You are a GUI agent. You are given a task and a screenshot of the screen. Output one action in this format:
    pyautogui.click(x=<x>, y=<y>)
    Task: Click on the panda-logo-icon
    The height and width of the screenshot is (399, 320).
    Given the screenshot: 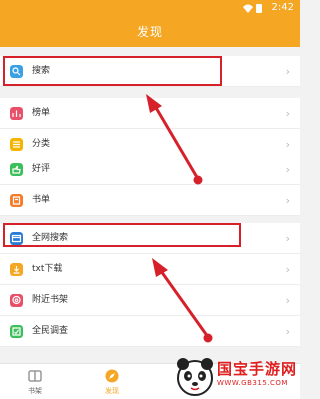 What is the action you would take?
    pyautogui.click(x=195, y=377)
    